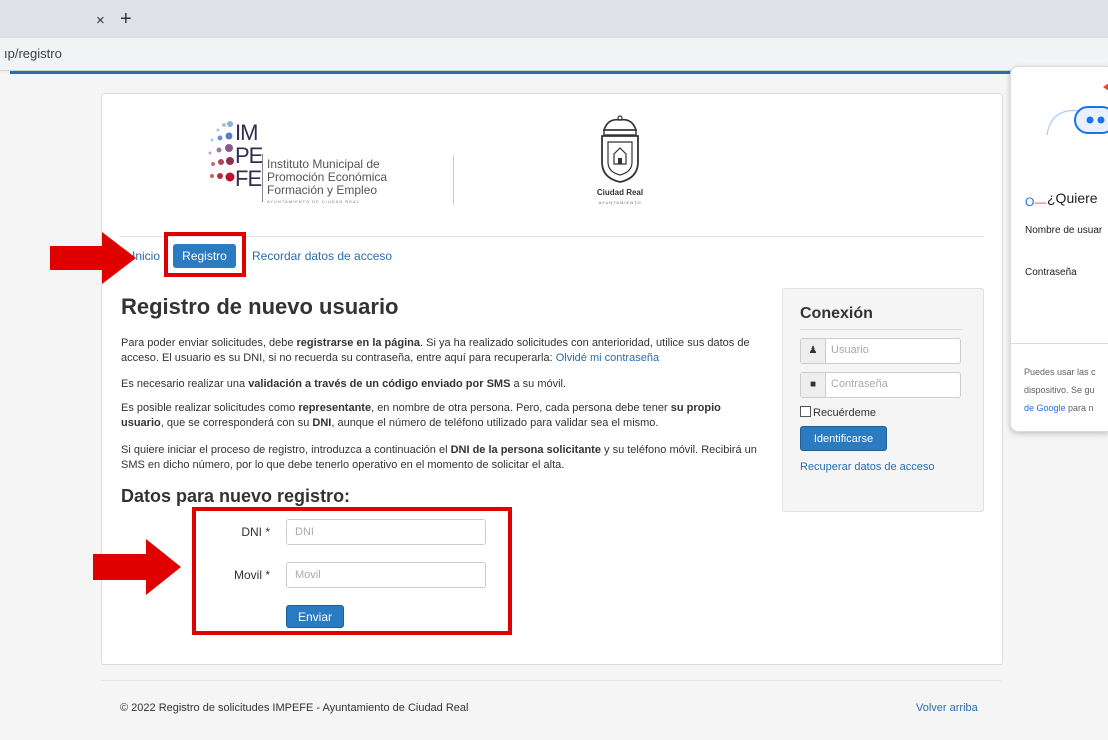  What do you see at coordinates (805, 411) in the screenshot?
I see `checkbox-icon` at bounding box center [805, 411].